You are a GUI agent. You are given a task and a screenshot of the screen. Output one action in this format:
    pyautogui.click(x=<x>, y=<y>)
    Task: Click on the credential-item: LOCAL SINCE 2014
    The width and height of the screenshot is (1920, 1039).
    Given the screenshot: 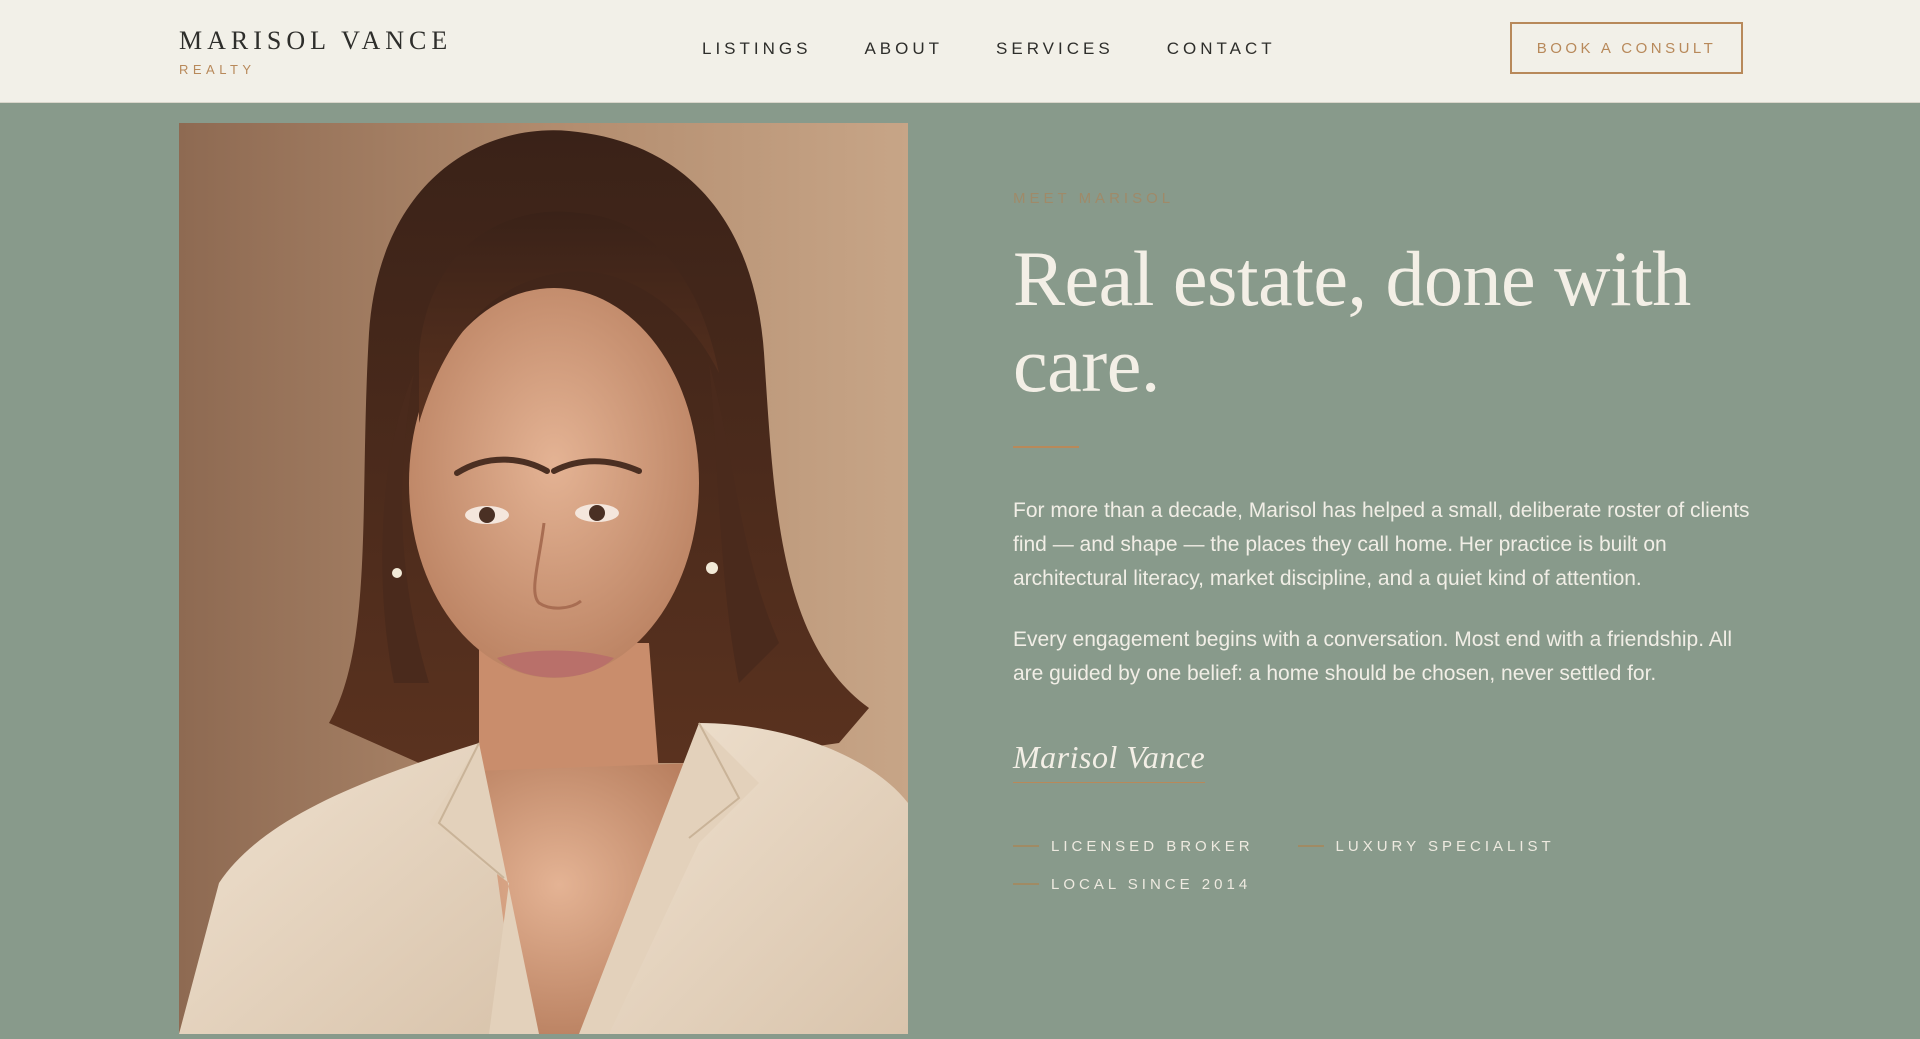 What is the action you would take?
    pyautogui.click(x=1132, y=884)
    